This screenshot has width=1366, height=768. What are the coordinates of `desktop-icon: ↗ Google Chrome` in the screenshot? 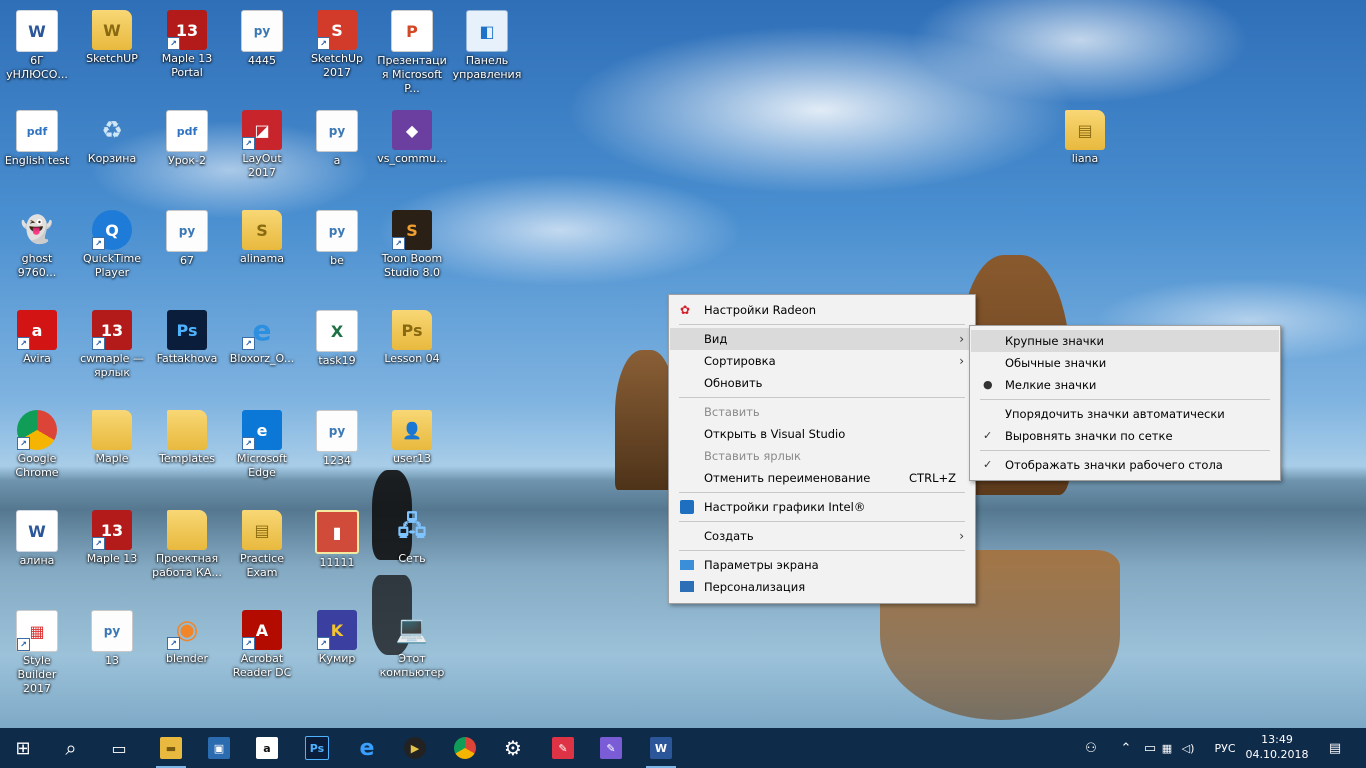 It's located at (37, 452).